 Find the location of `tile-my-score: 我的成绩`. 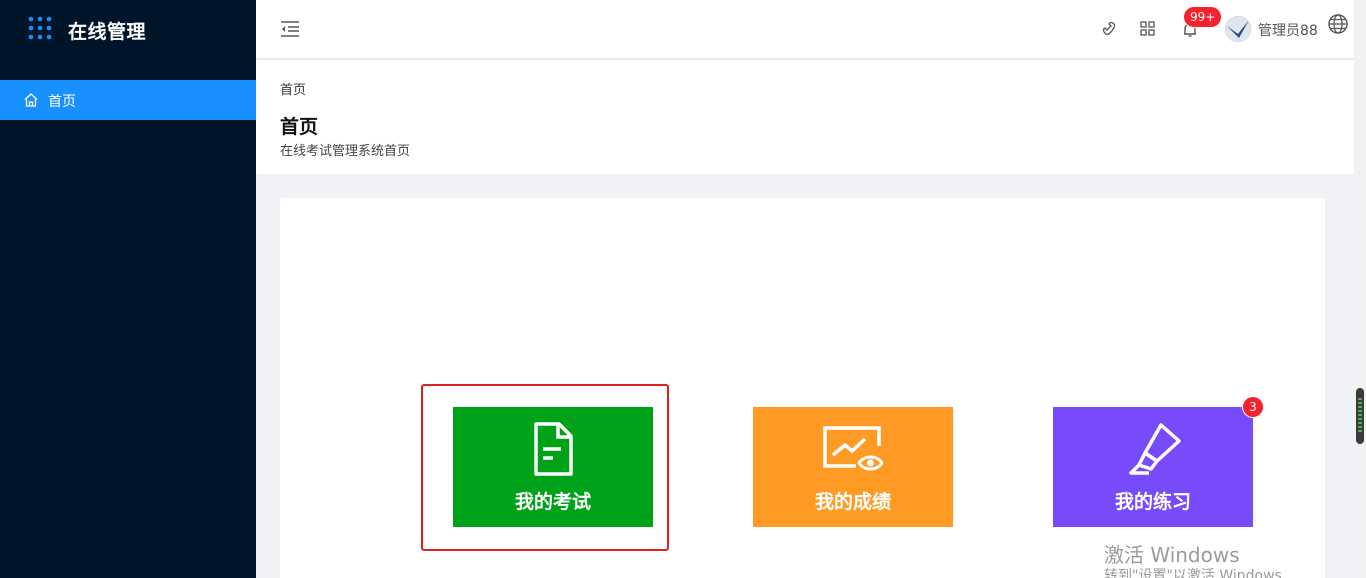

tile-my-score: 我的成绩 is located at coordinates (853, 467).